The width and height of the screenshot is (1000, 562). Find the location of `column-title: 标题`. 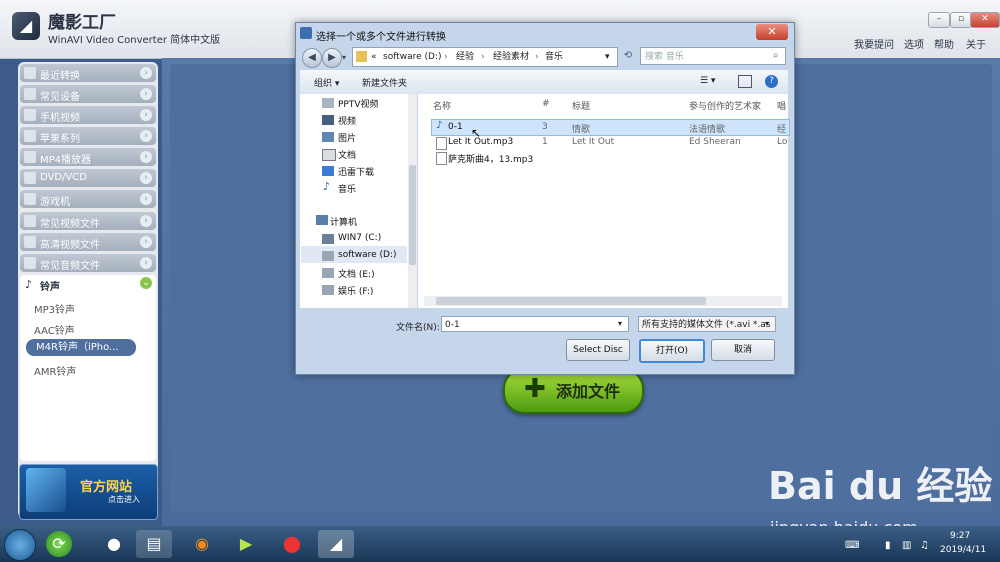

column-title: 标题 is located at coordinates (581, 105).